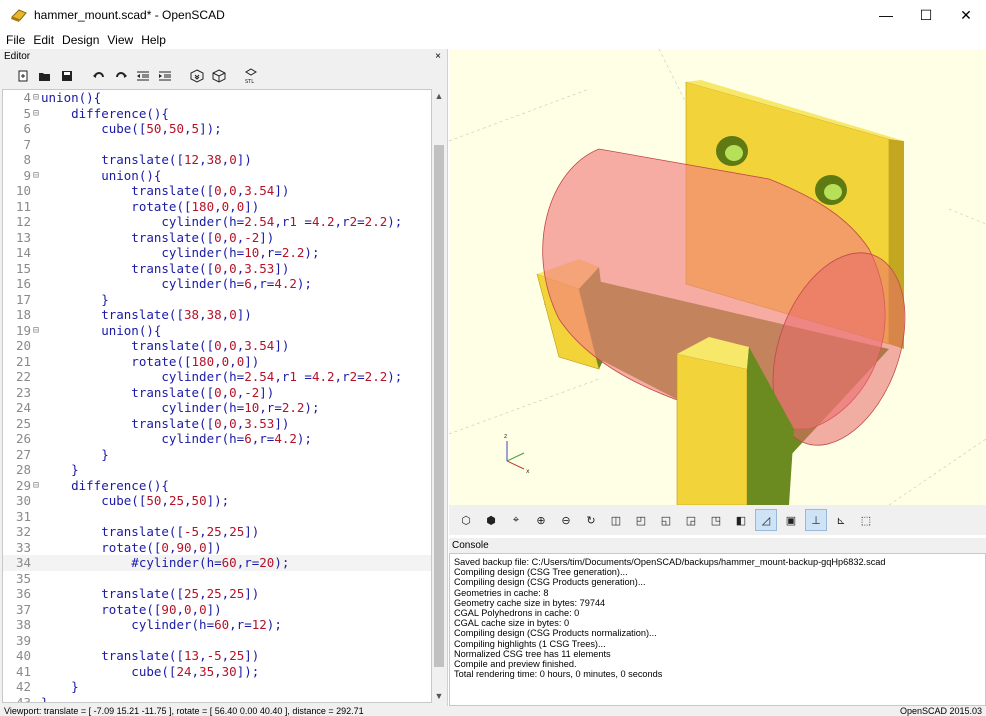 This screenshot has width=986, height=716. I want to click on code-line: 33 rotate([0,90,0]), so click(217, 548).